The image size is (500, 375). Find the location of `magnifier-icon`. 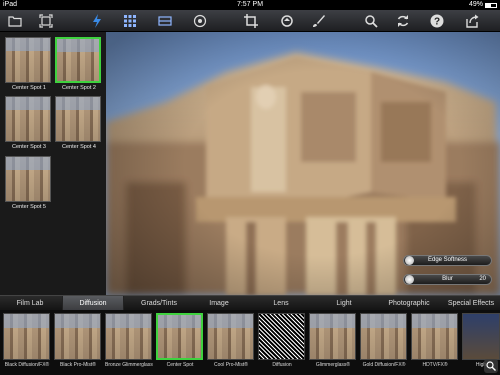

magnifier-icon is located at coordinates (491, 366).